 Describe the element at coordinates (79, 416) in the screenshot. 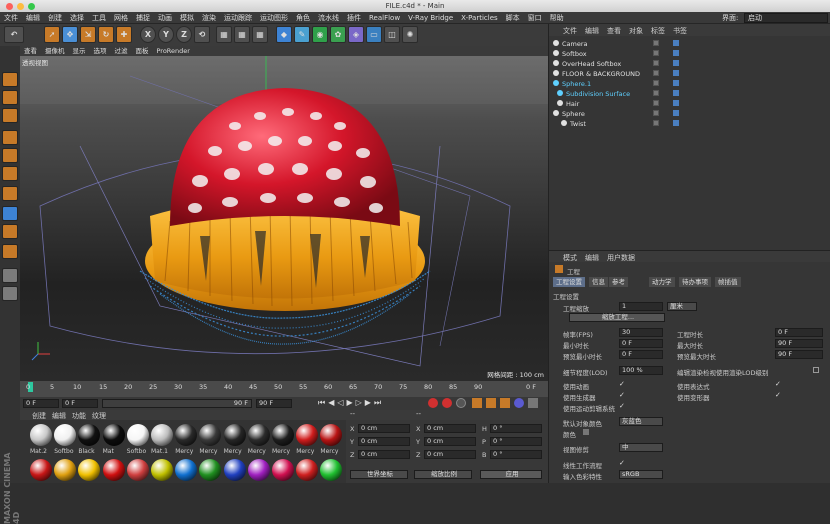

I see `material-menu-function: 功能` at that location.